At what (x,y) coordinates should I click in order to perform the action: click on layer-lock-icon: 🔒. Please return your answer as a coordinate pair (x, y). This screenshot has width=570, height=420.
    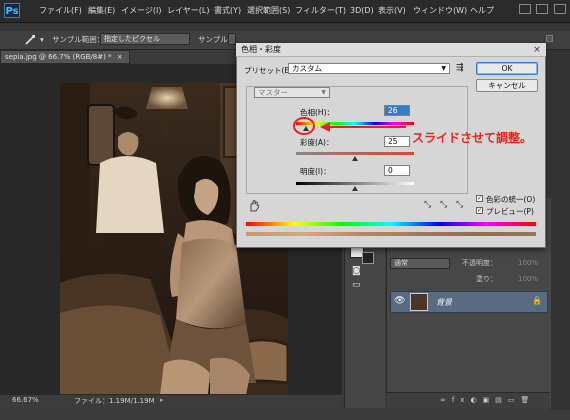
    Looking at the image, I should click on (537, 300).